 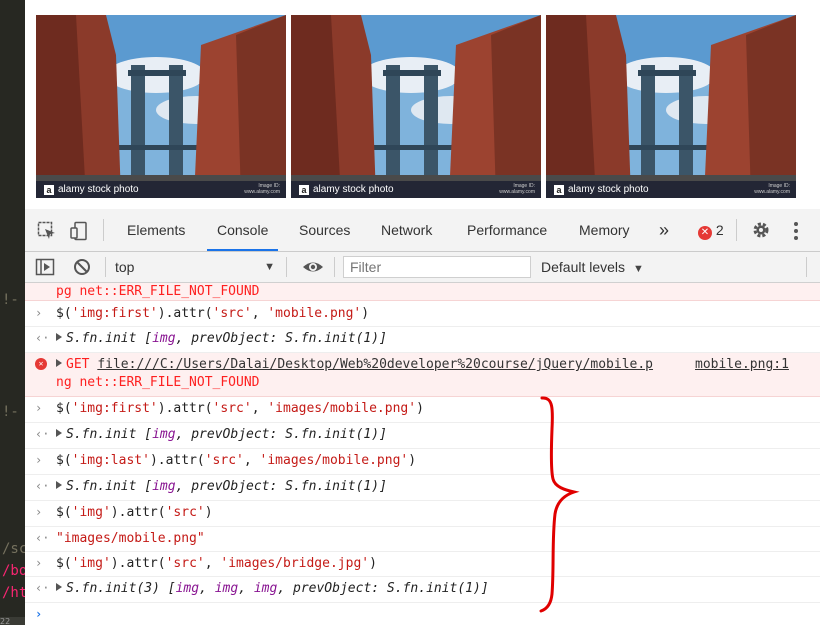 I want to click on tab-performance: Performance, so click(x=507, y=230).